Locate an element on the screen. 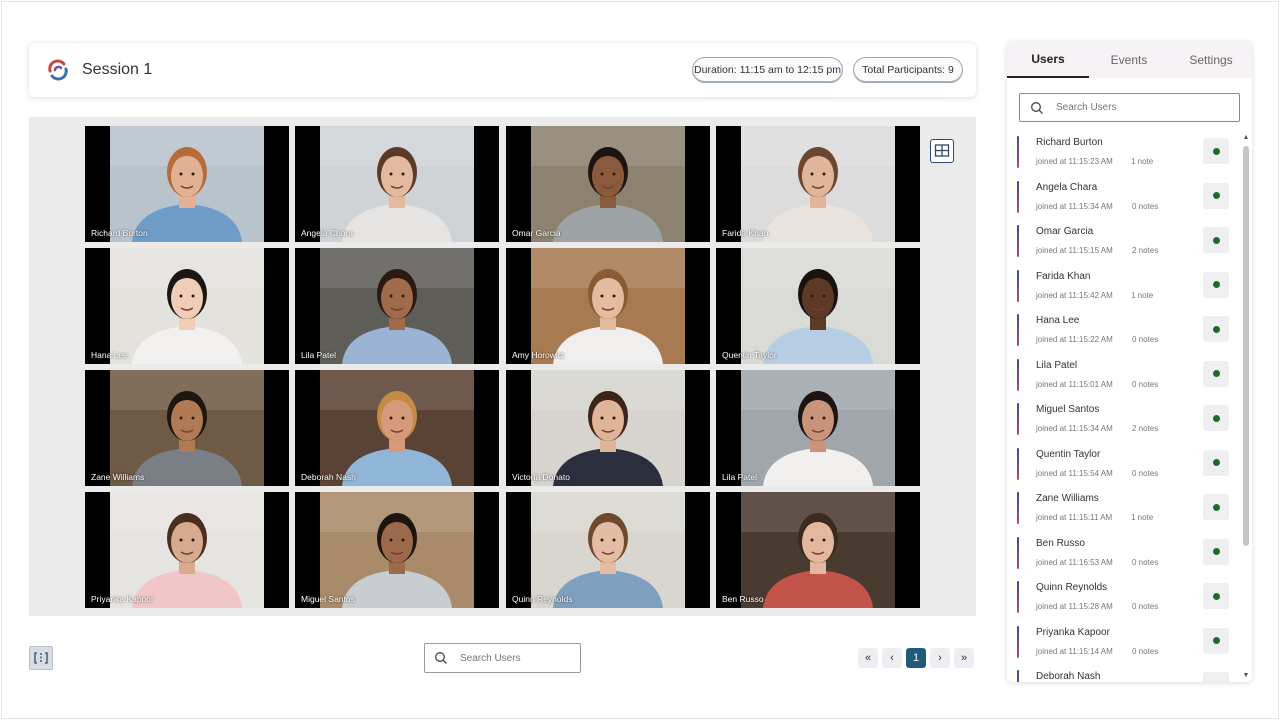 The width and height of the screenshot is (1280, 720). user-joined-time: joined at 11:15:14 AM is located at coordinates (1074, 651).